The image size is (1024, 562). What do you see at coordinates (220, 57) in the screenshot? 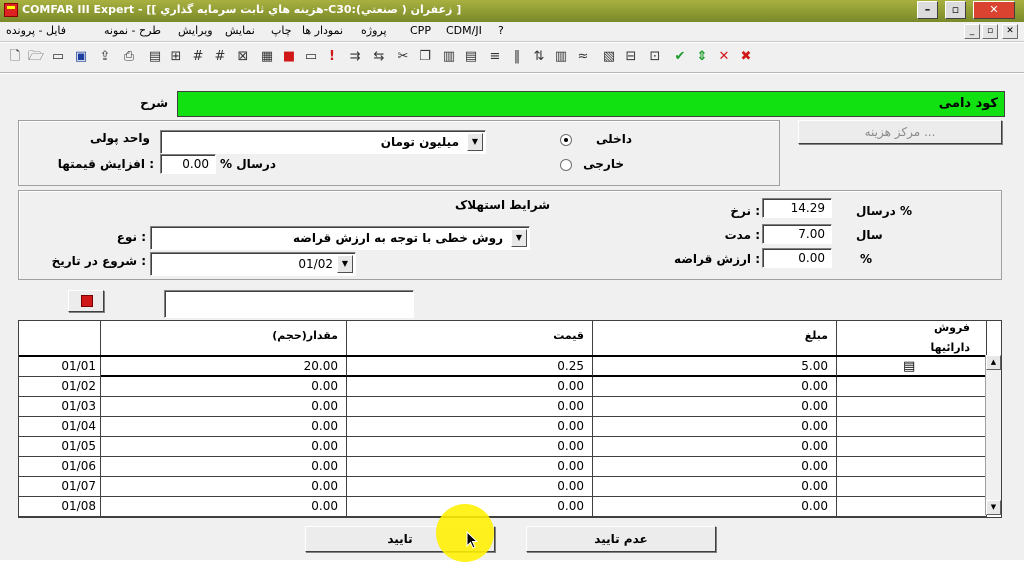
I see `grid-x-icon: #` at bounding box center [220, 57].